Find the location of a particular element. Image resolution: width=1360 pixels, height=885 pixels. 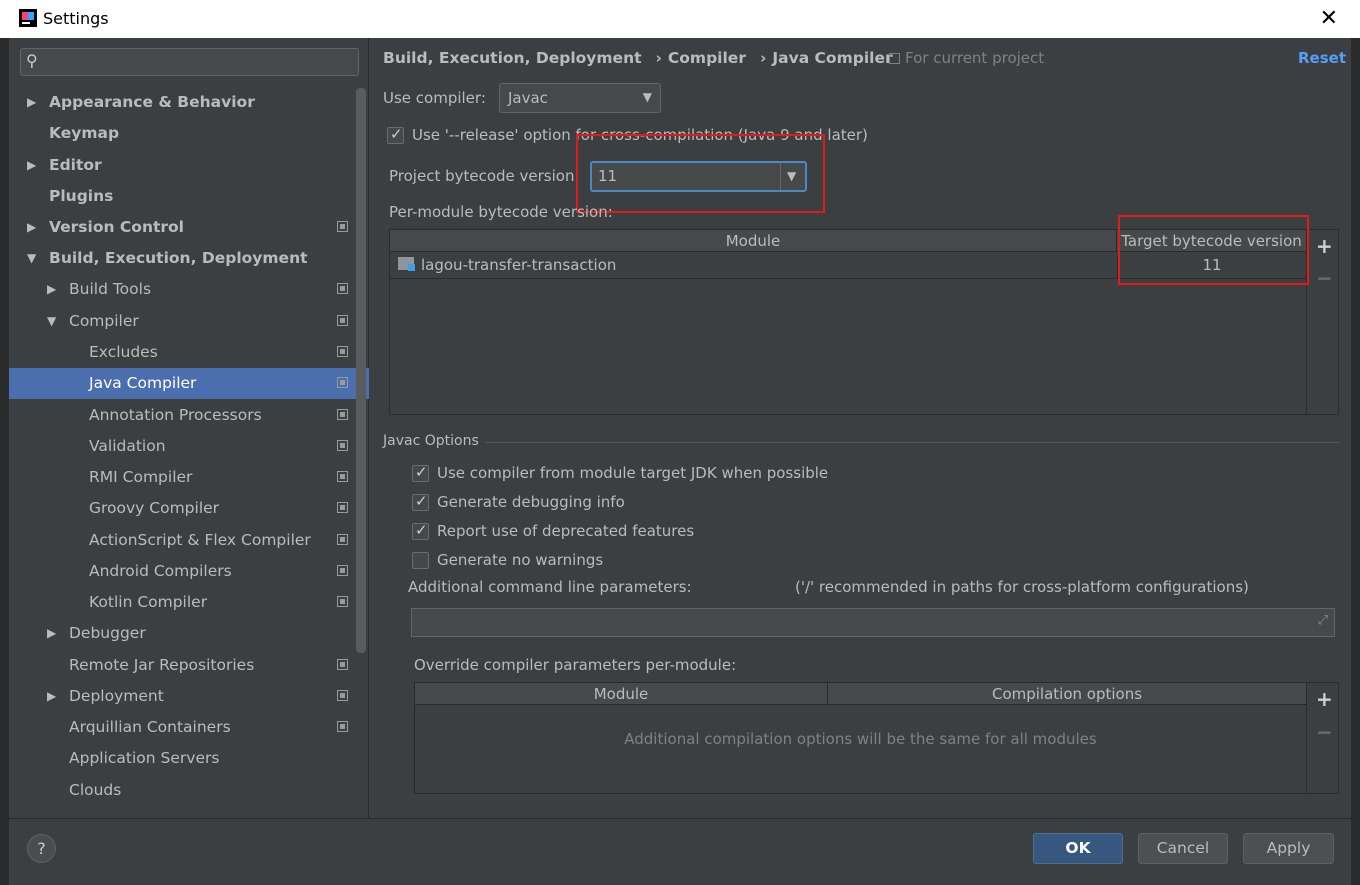

for-current-project-label: For current project is located at coordinates (966, 58).